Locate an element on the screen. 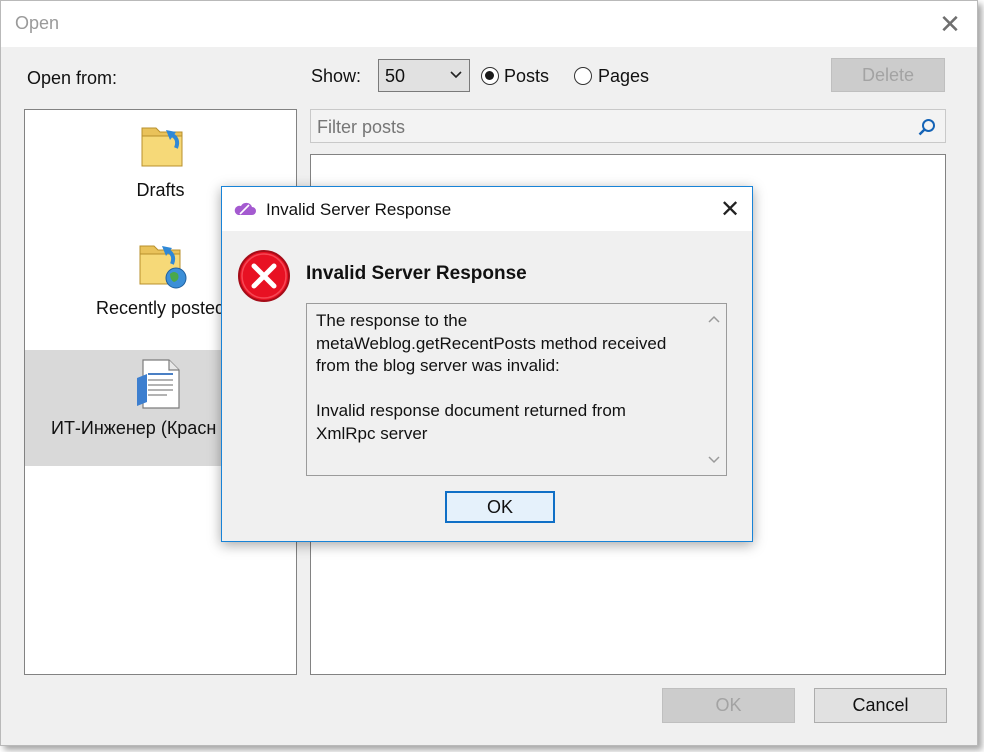  error-icon is located at coordinates (264, 276).